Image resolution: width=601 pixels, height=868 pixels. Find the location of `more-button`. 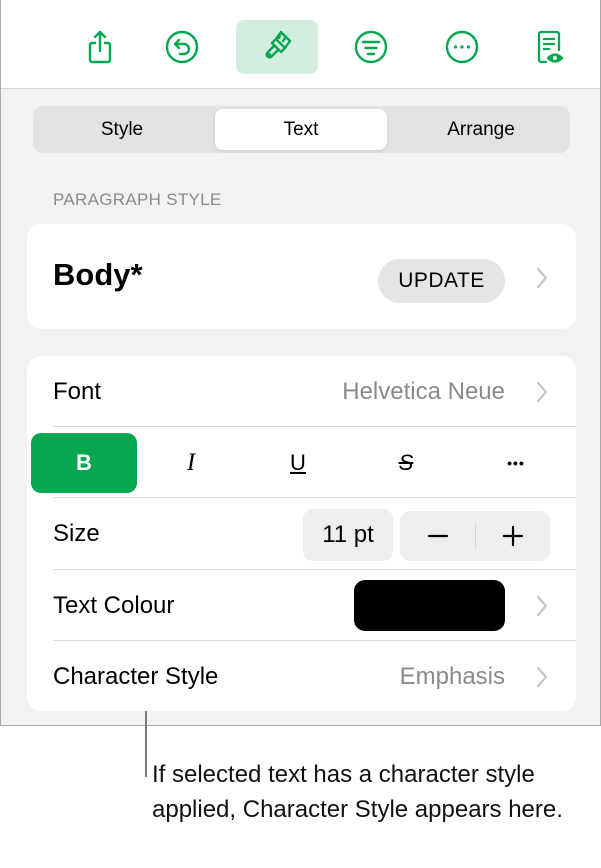

more-button is located at coordinates (462, 47).